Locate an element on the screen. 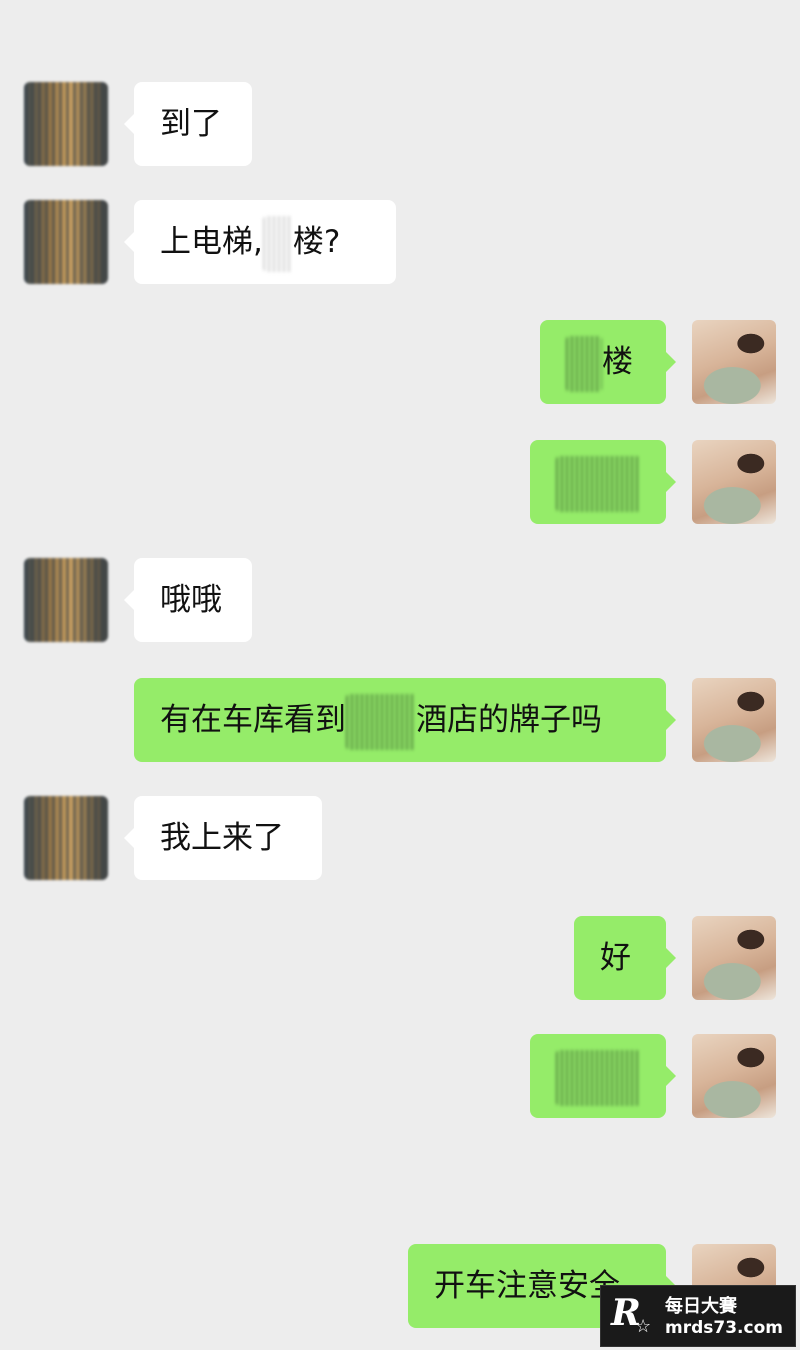 This screenshot has width=800, height=1350. message-text: 酒店的牌子吗 is located at coordinates (509, 720).